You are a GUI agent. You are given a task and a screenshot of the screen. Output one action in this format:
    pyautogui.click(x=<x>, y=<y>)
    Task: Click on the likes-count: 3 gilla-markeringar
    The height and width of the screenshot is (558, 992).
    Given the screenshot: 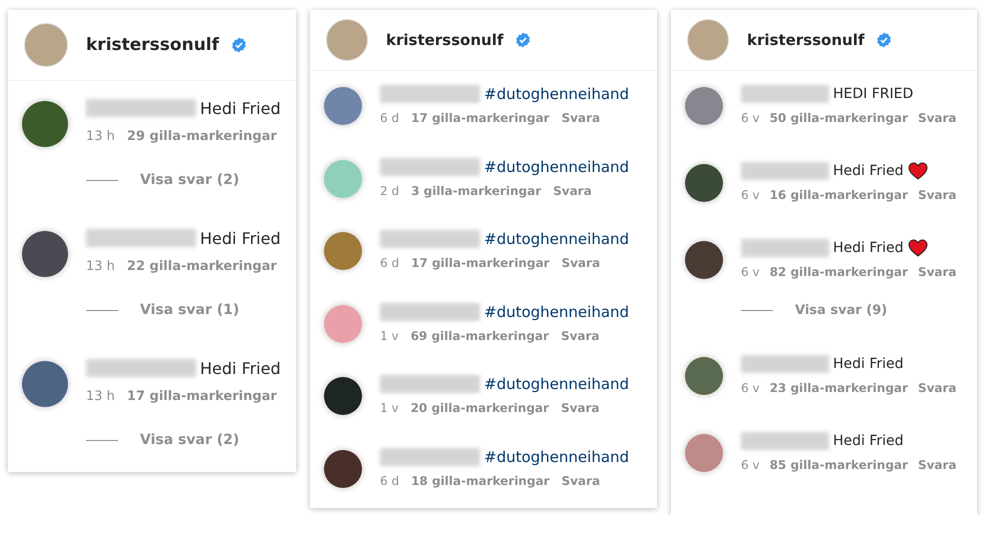 What is the action you would take?
    pyautogui.click(x=476, y=191)
    